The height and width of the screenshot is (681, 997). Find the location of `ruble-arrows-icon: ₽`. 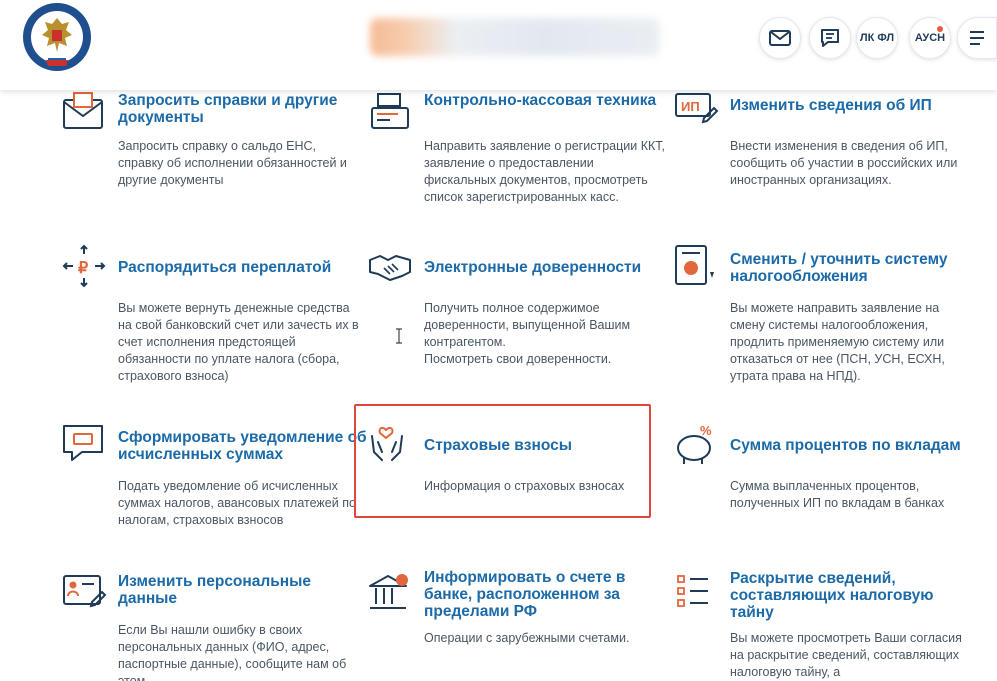

ruble-arrows-icon: ₽ is located at coordinates (84, 266).